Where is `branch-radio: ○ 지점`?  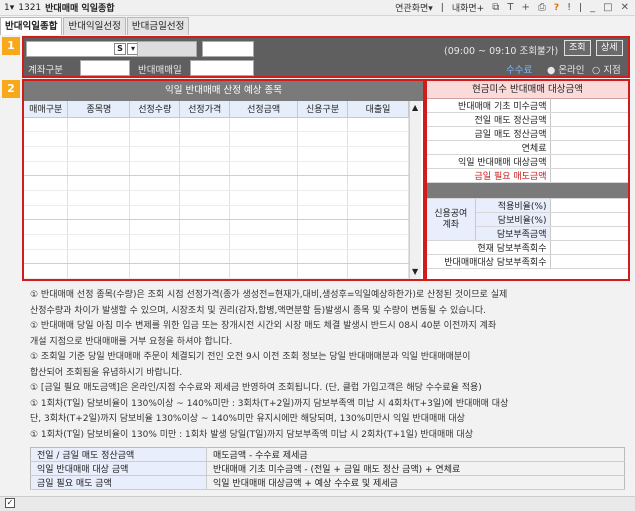 branch-radio: ○ 지점 is located at coordinates (606, 69).